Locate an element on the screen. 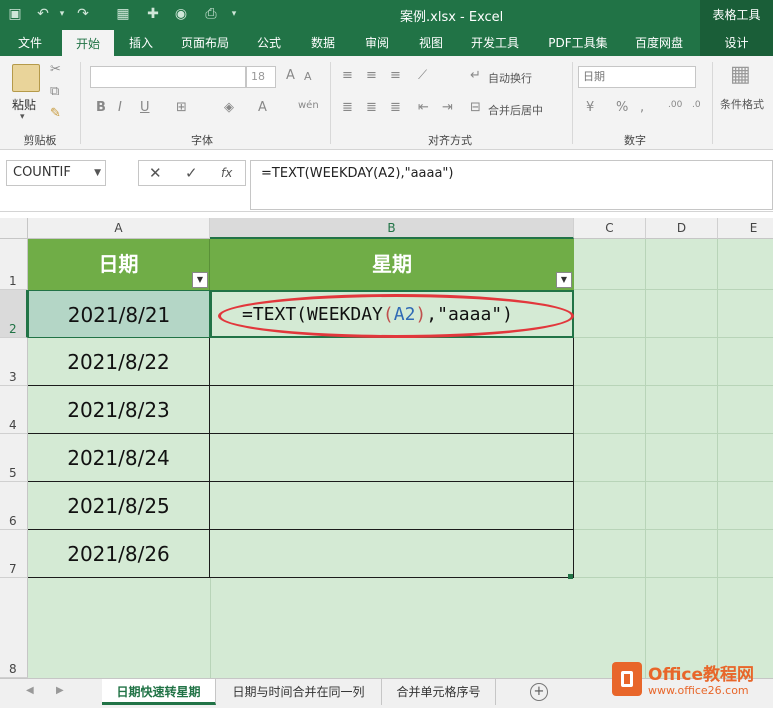 The height and width of the screenshot is (708, 773). tab-design: 设计 is located at coordinates (736, 43).